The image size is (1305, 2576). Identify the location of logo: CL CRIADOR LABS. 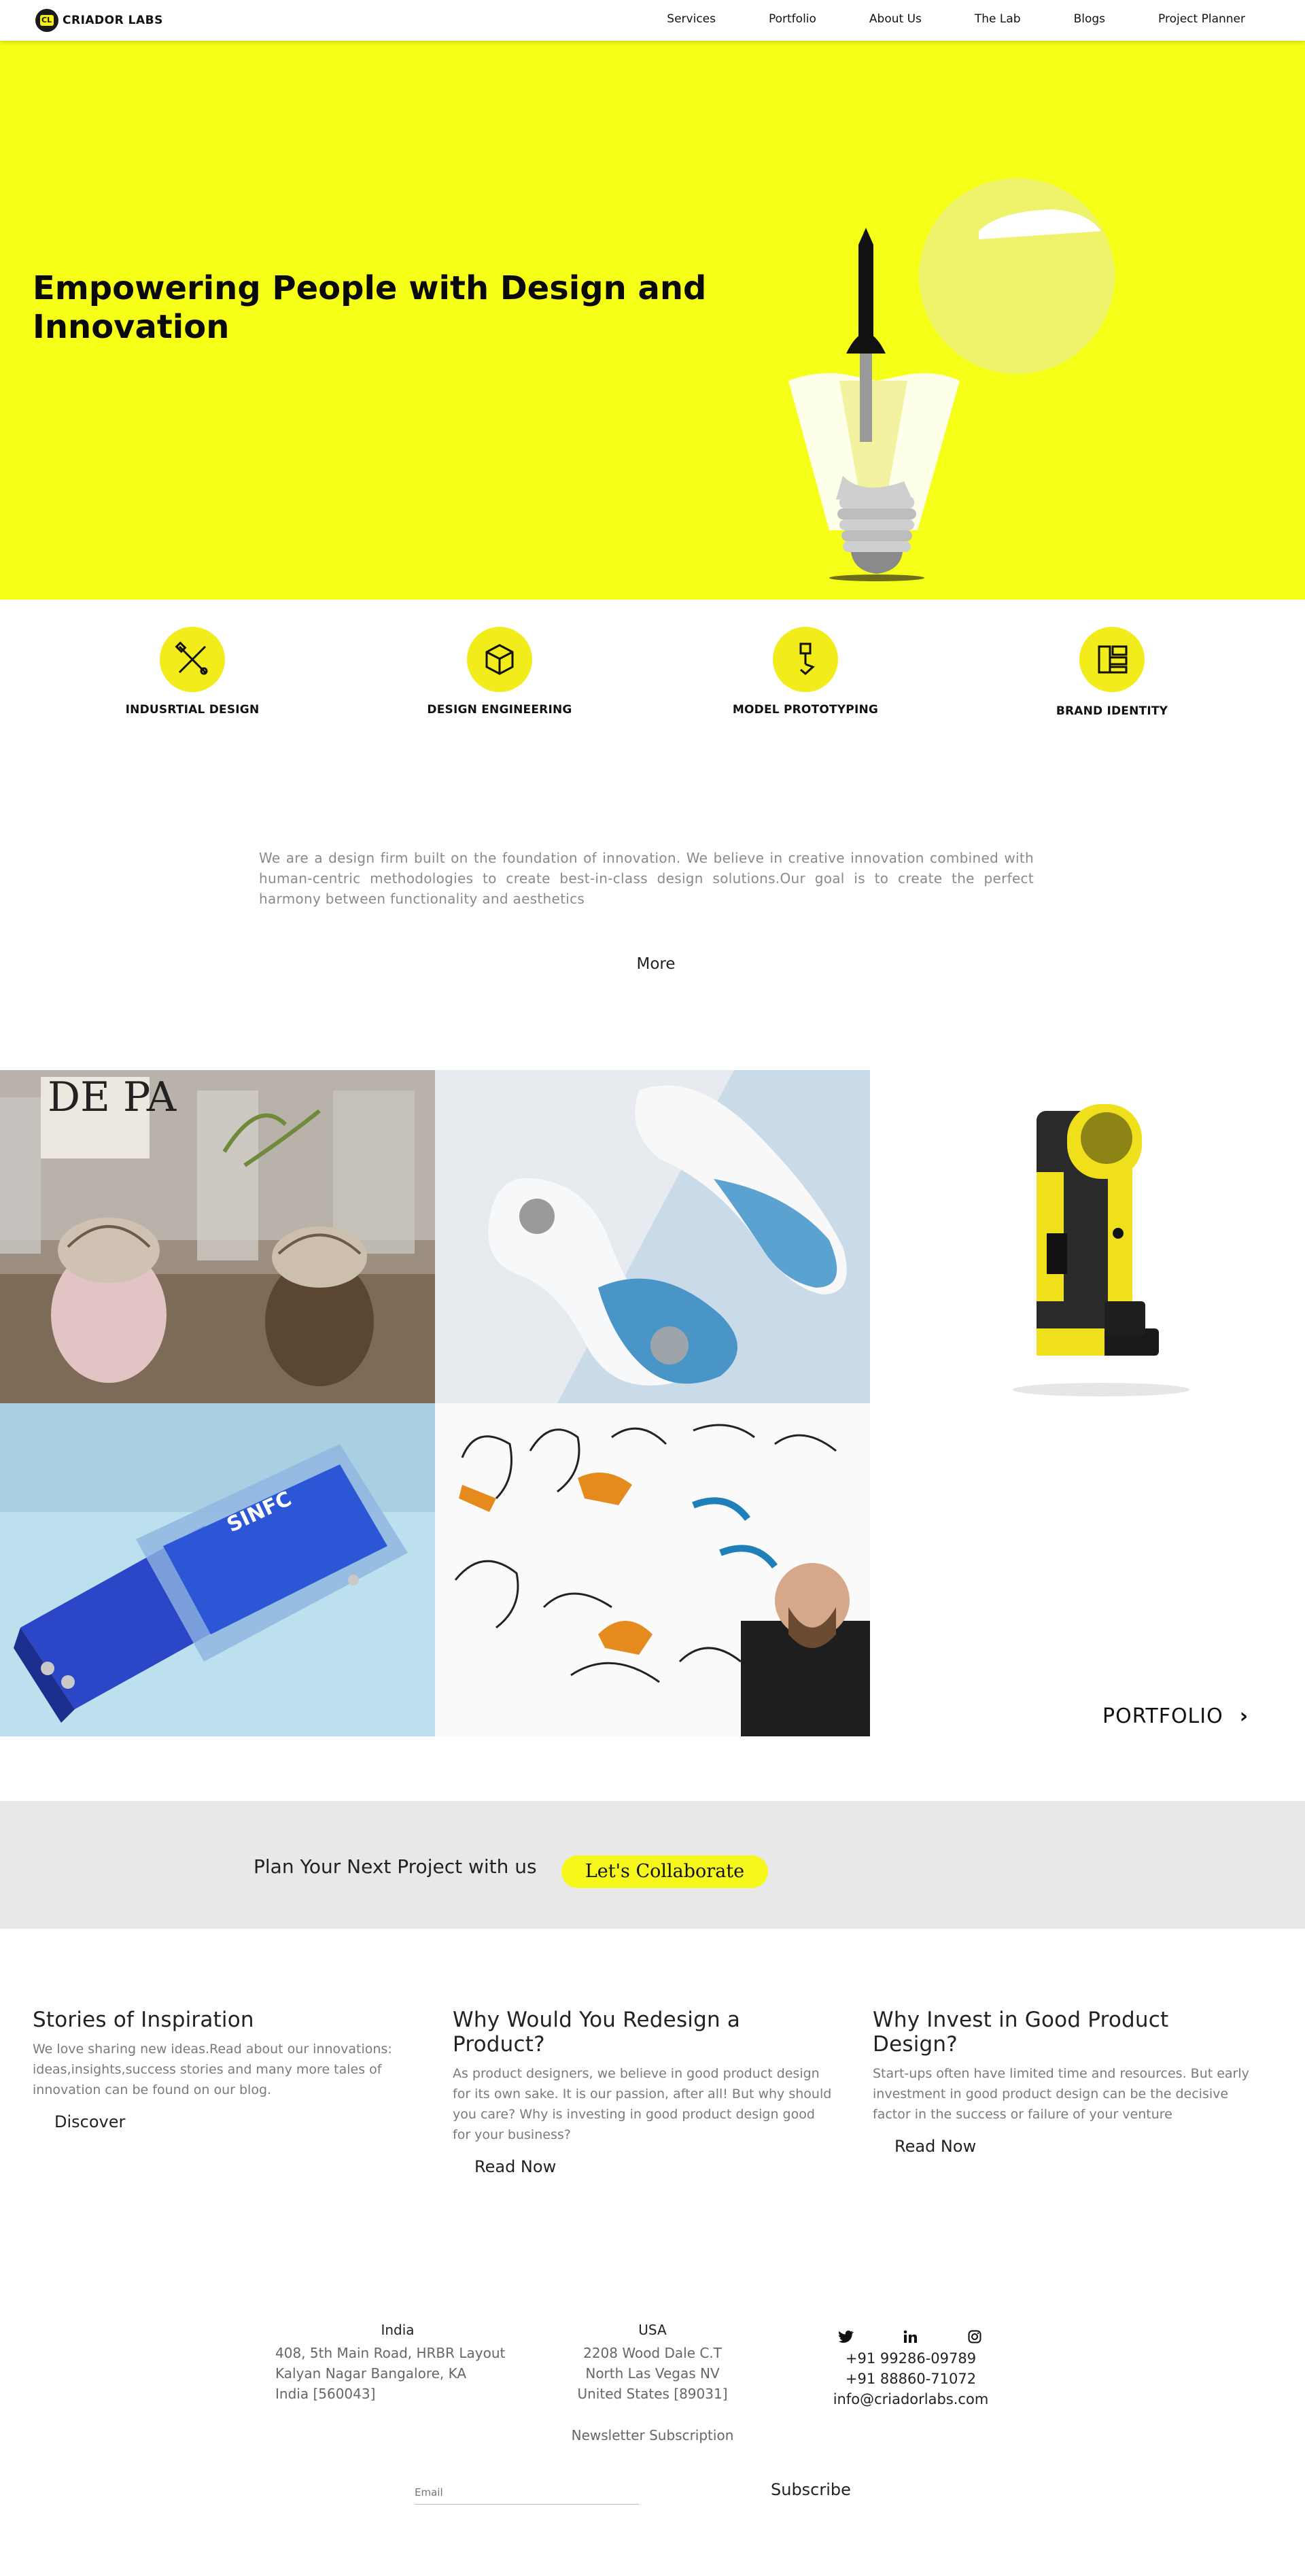
(99, 20).